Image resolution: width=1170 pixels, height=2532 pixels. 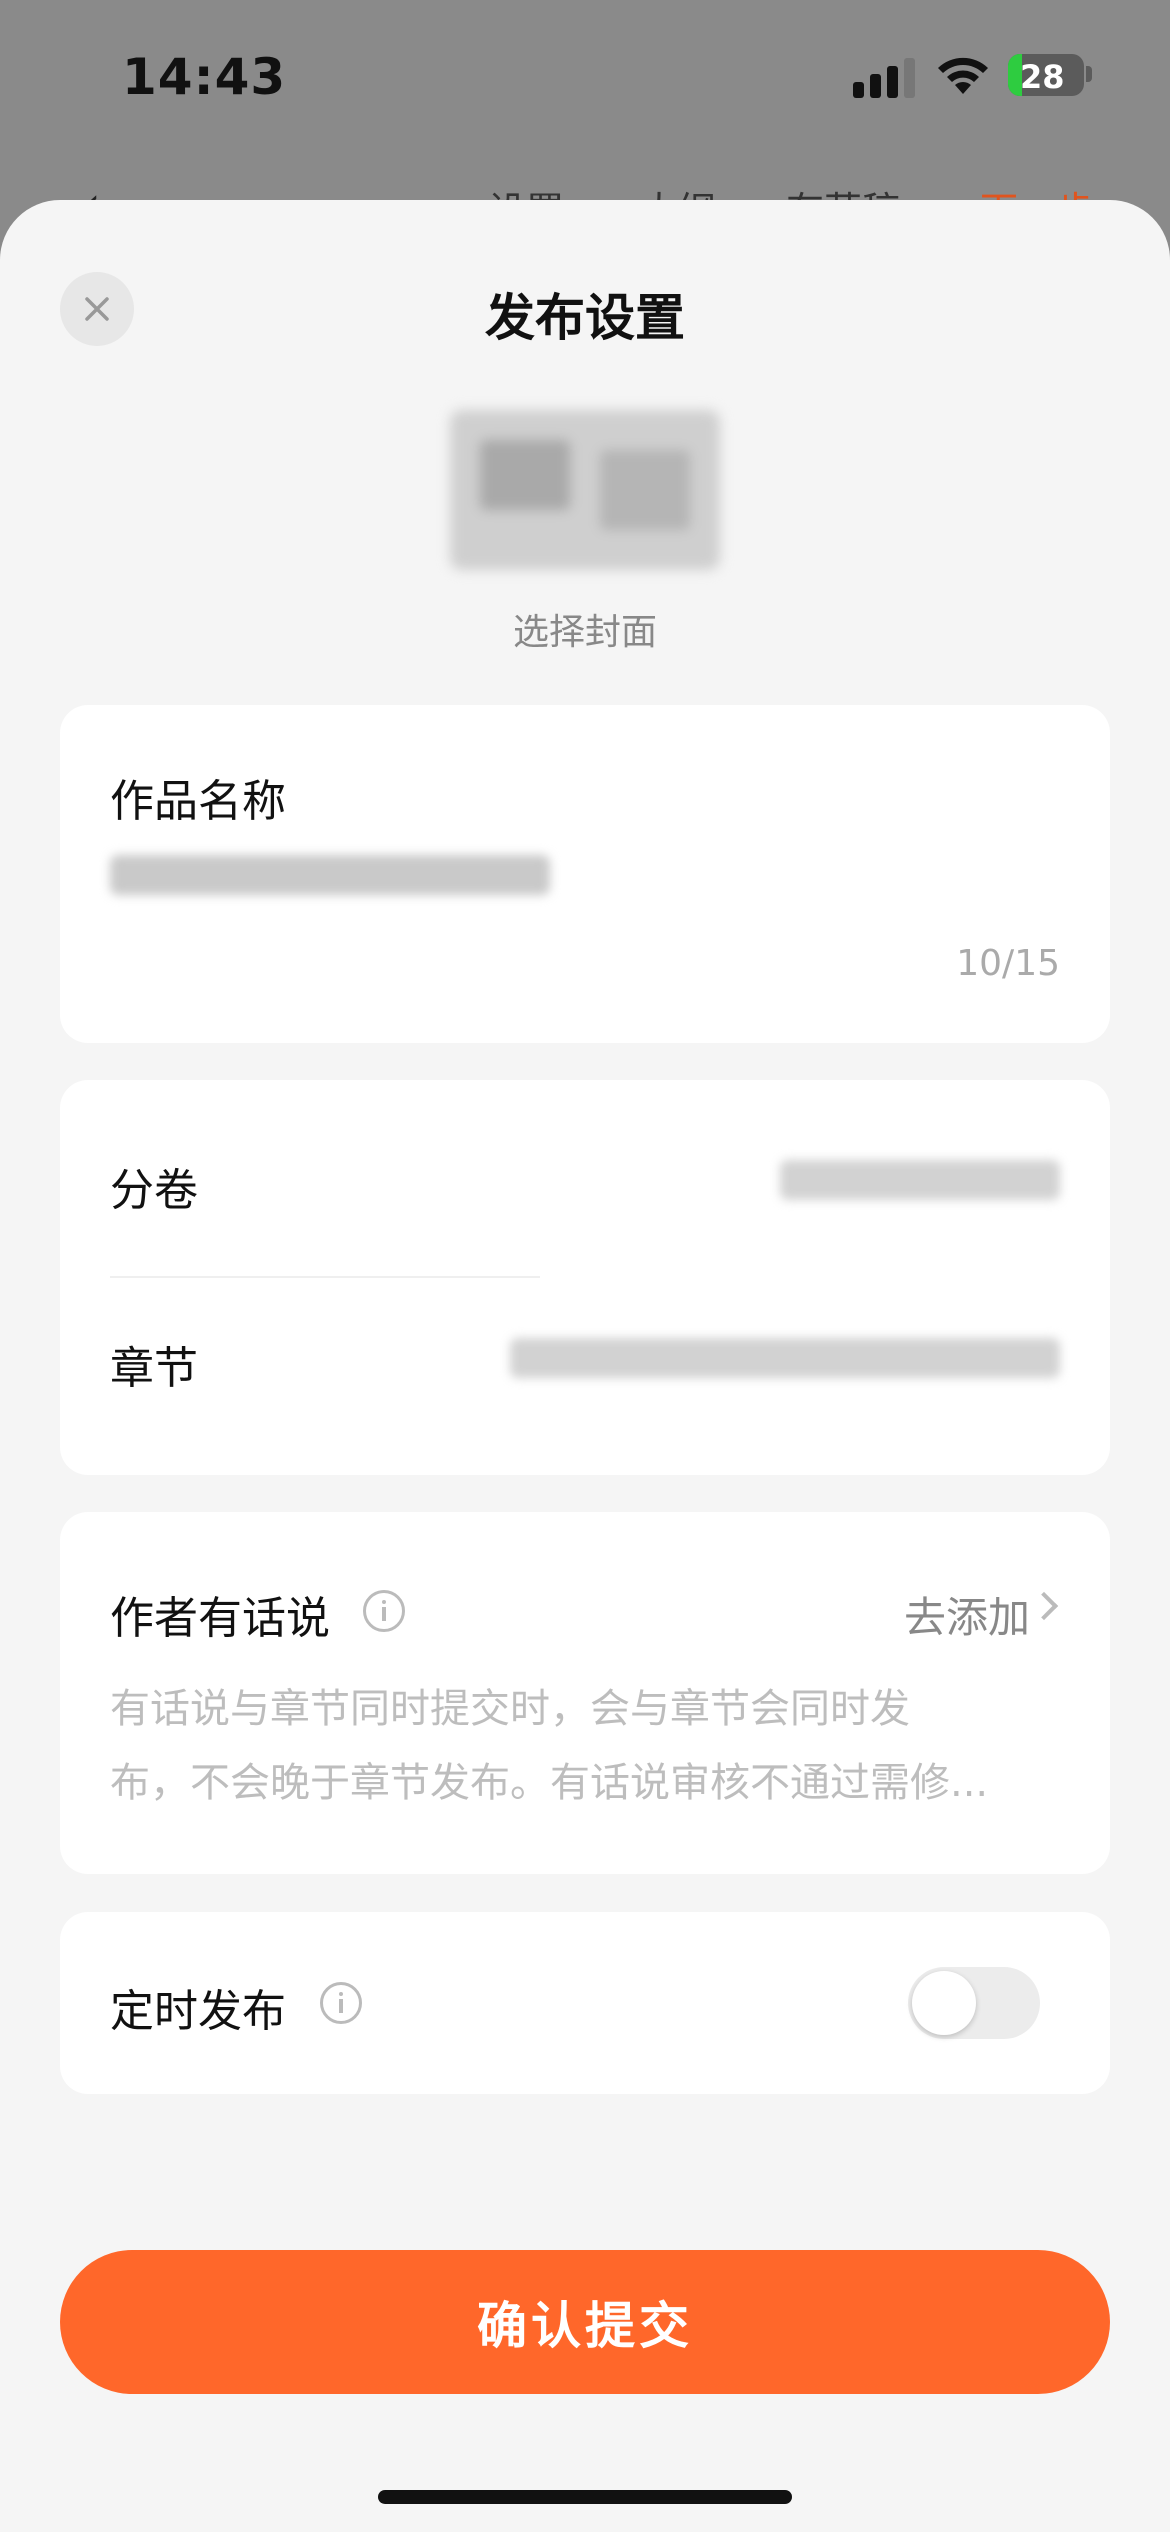 What do you see at coordinates (920, 1180) in the screenshot?
I see `volume-value` at bounding box center [920, 1180].